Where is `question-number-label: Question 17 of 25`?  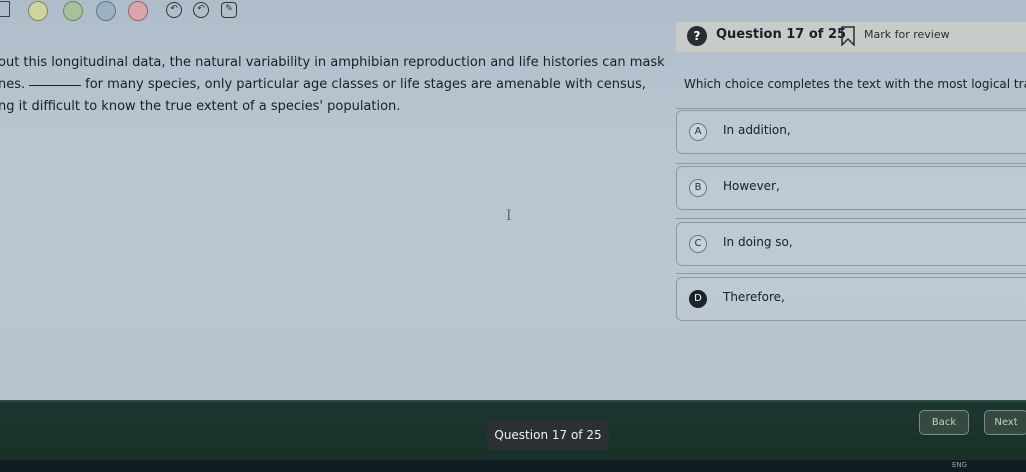 question-number-label: Question 17 of 25 is located at coordinates (781, 34).